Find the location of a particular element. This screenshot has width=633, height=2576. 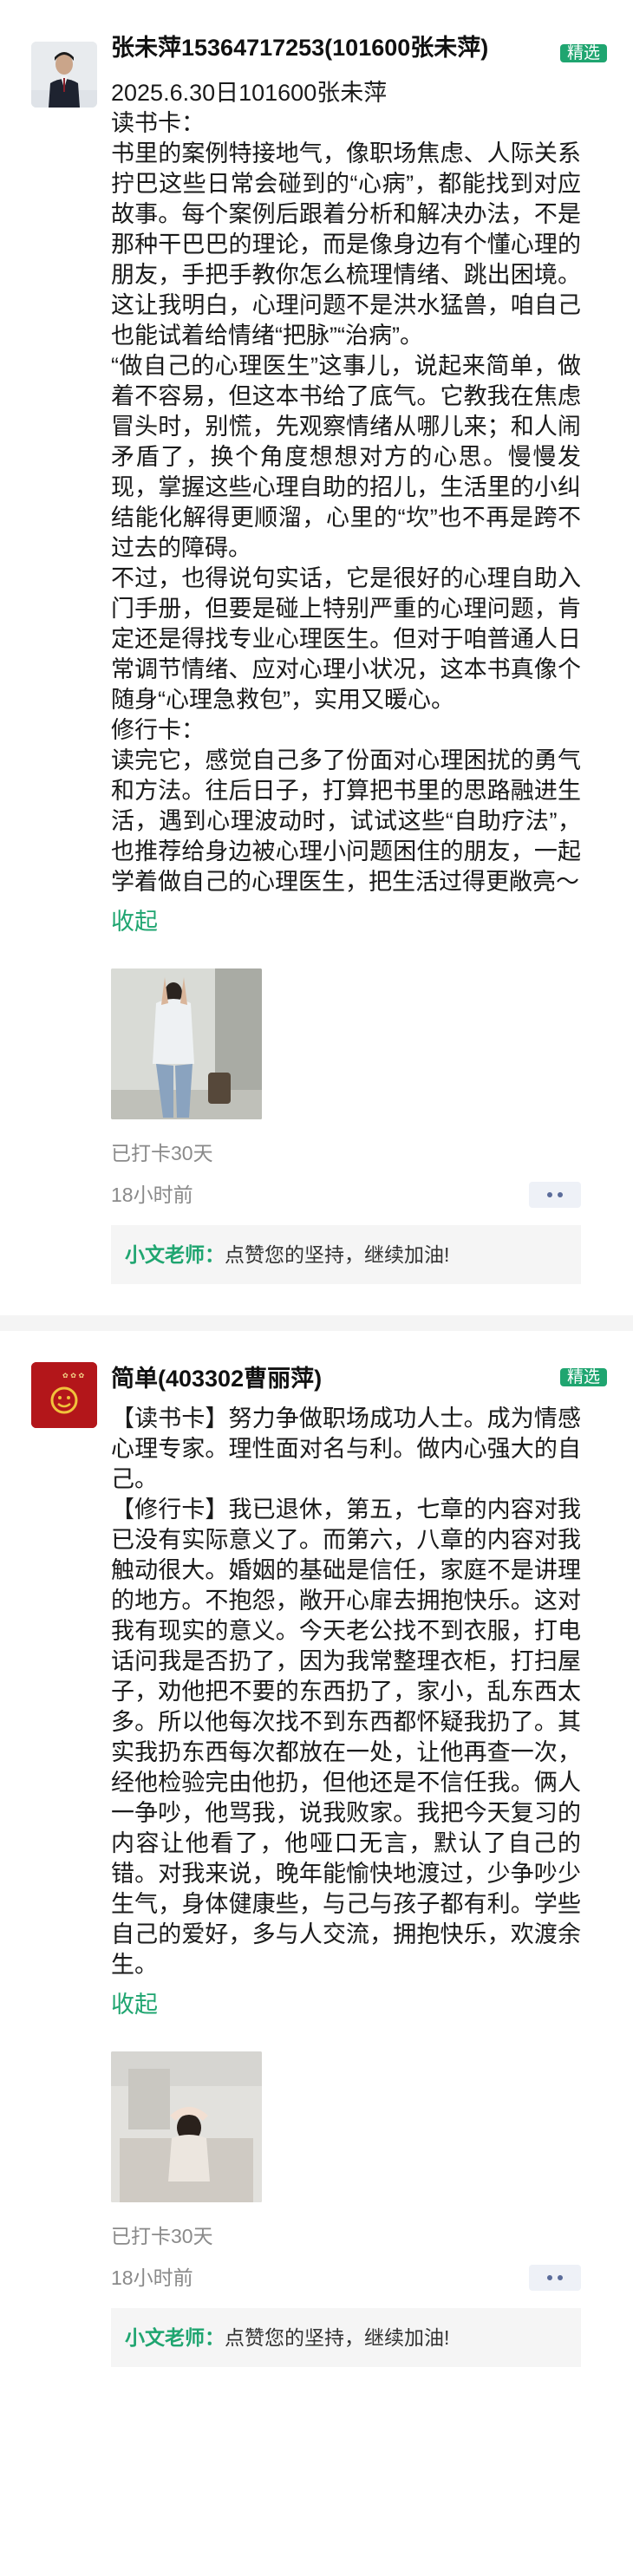

avatar-person-image is located at coordinates (64, 75).